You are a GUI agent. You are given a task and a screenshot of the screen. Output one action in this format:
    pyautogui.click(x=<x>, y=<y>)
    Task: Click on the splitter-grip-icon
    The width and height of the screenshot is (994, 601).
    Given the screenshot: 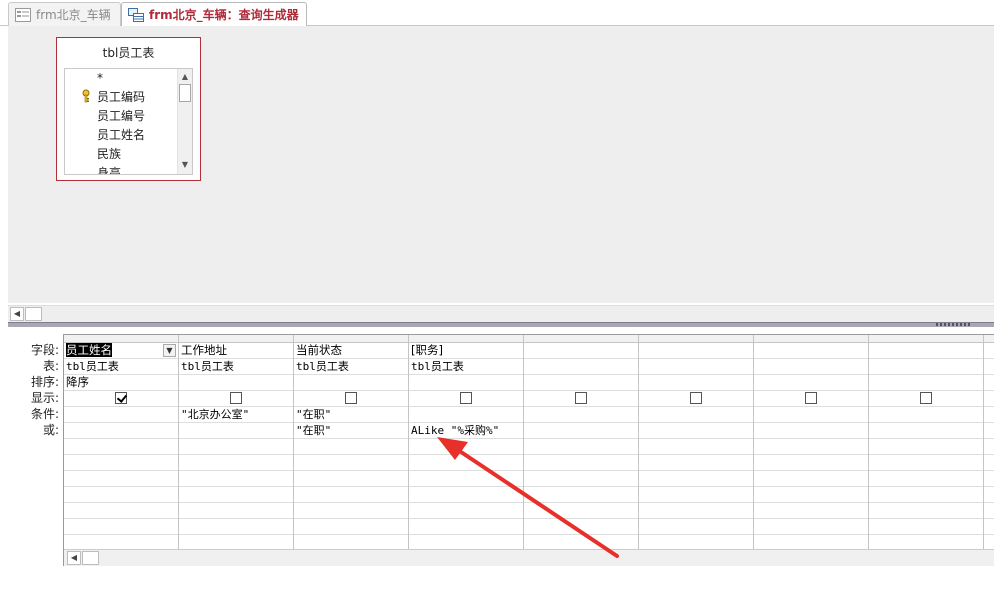 What is the action you would take?
    pyautogui.click(x=953, y=324)
    